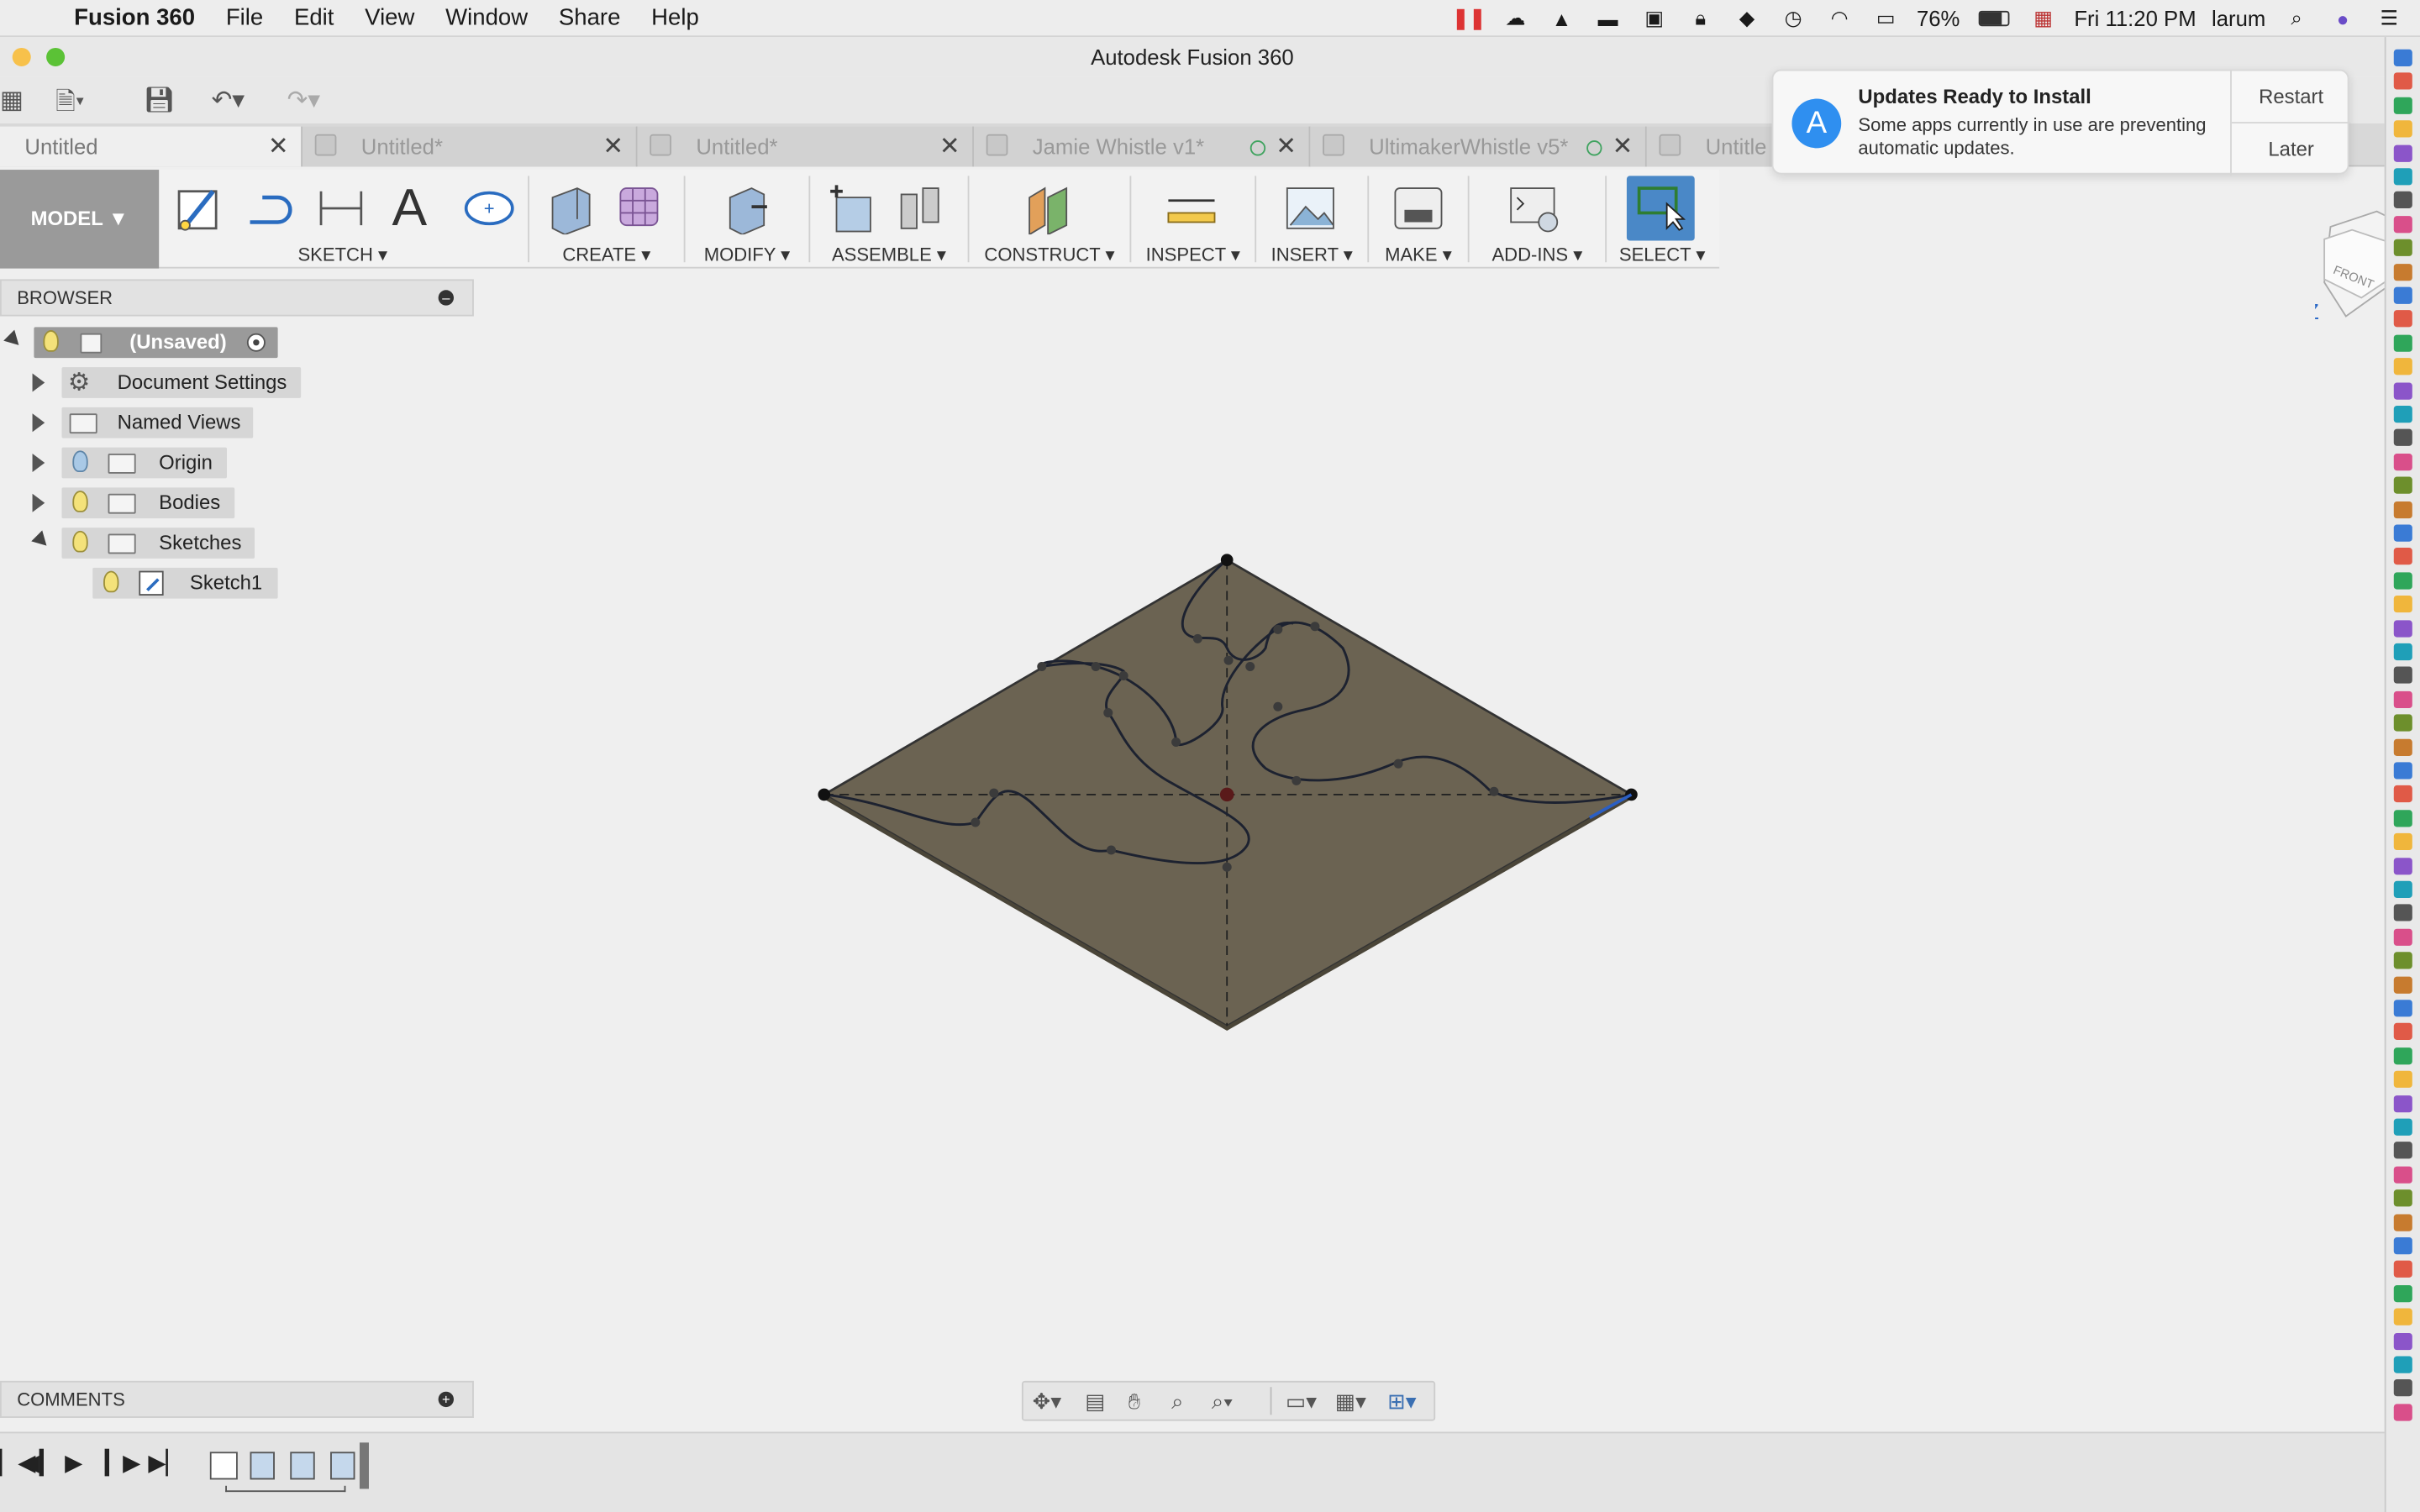 Image resolution: width=2420 pixels, height=1512 pixels. I want to click on sketch-menu: SKETCH ▾, so click(343, 254).